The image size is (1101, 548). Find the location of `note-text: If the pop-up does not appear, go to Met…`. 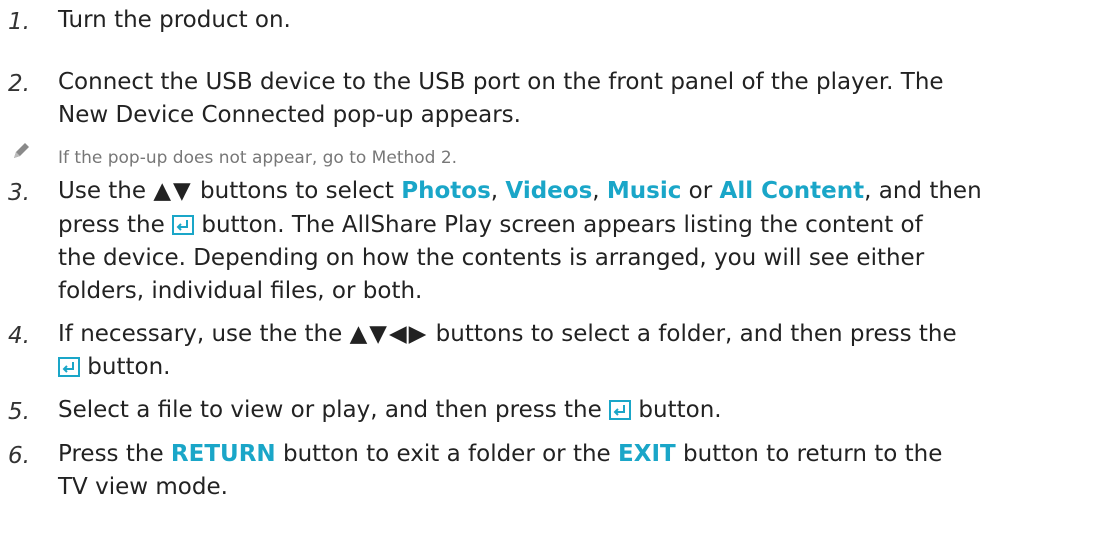

note-text: If the pop-up does not appear, go to Met… is located at coordinates (258, 158).